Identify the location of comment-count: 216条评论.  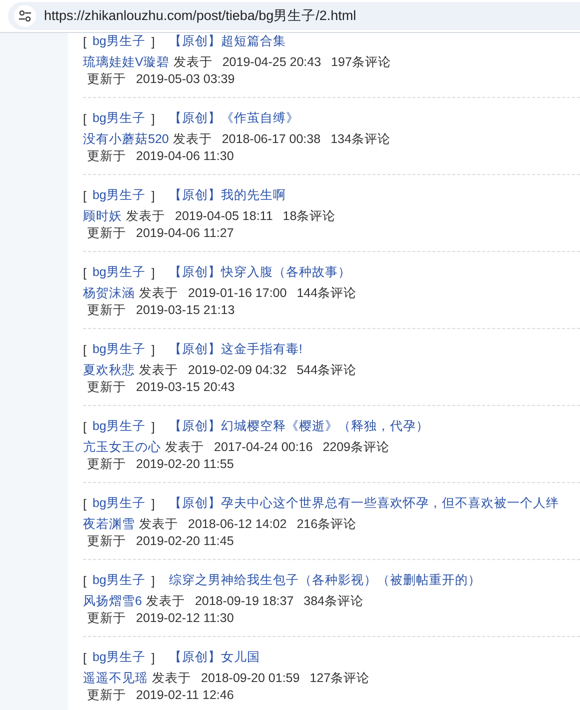
(326, 524).